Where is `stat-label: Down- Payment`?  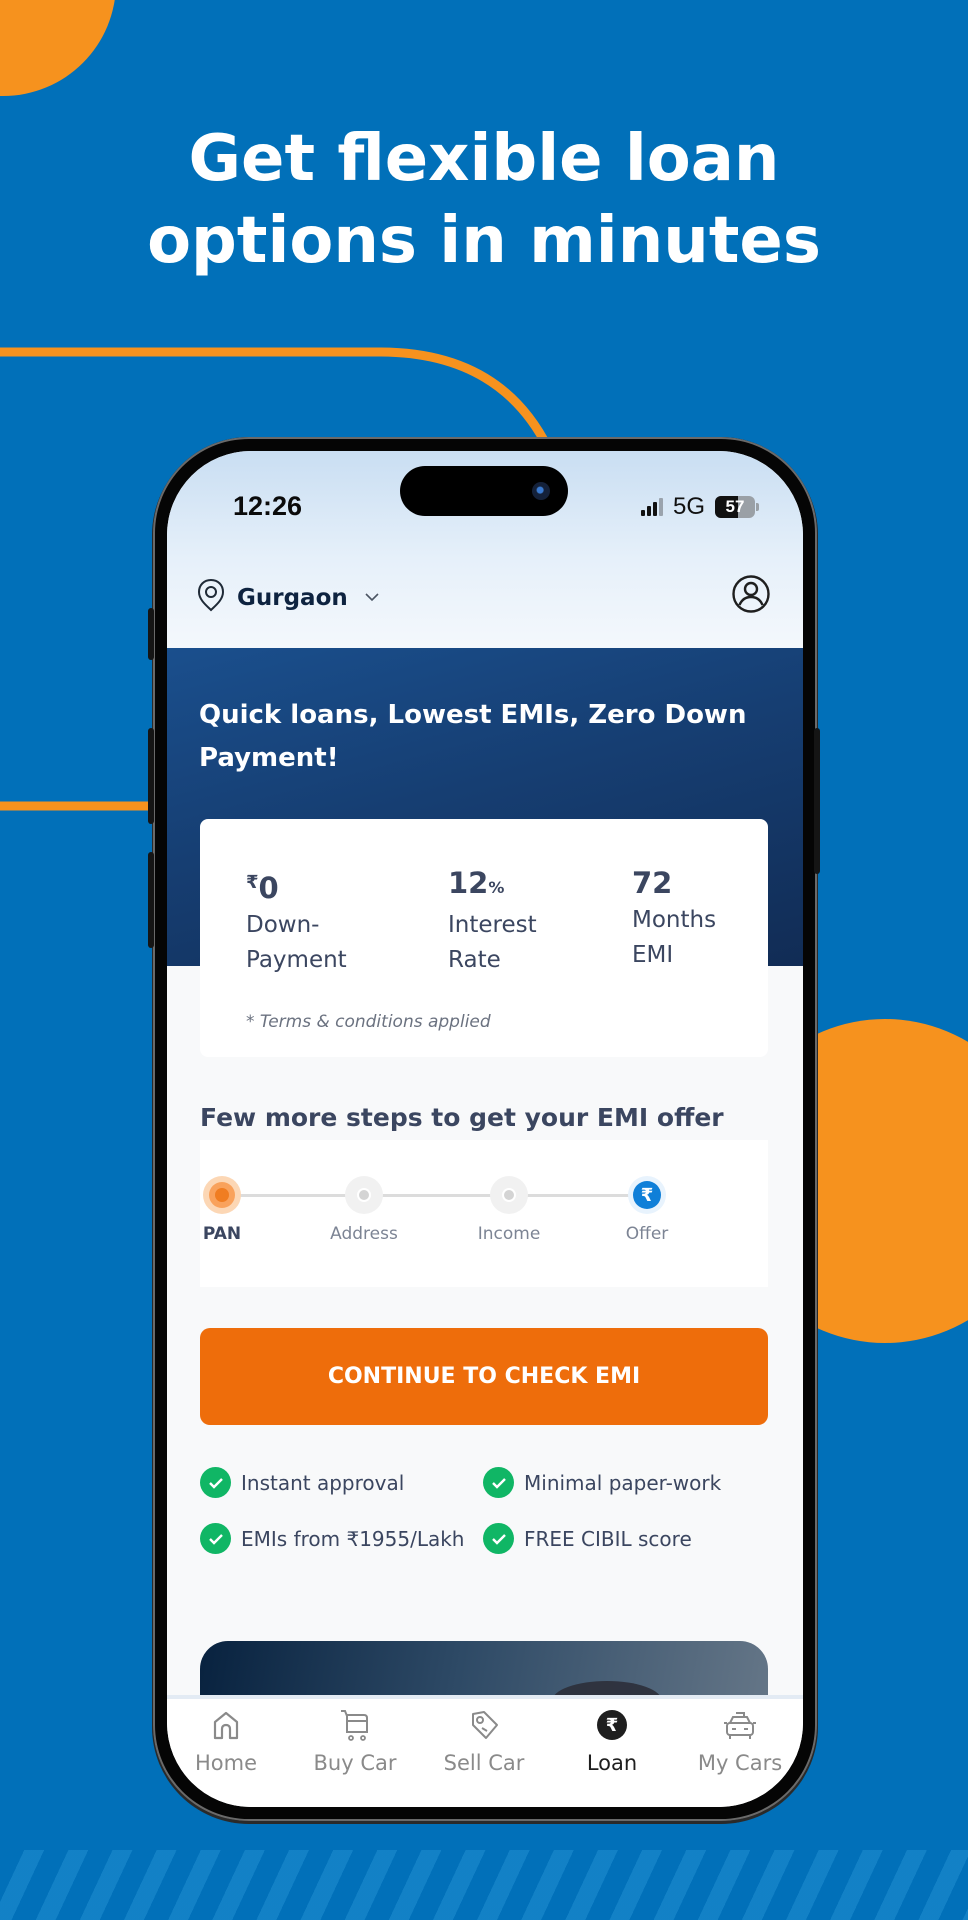 stat-label: Down- Payment is located at coordinates (296, 942).